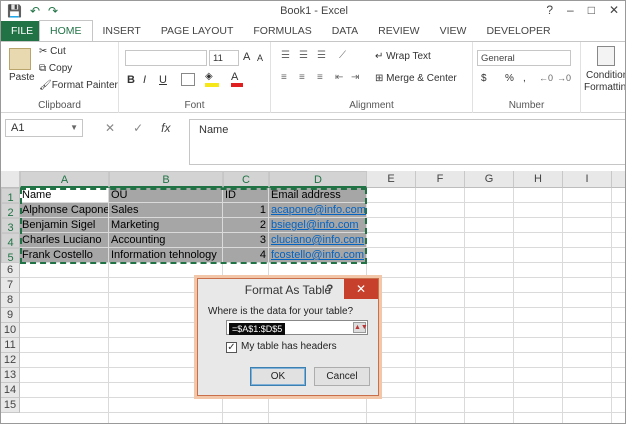  Describe the element at coordinates (320, 77) in the screenshot. I see `align-right-icon: ≡` at that location.